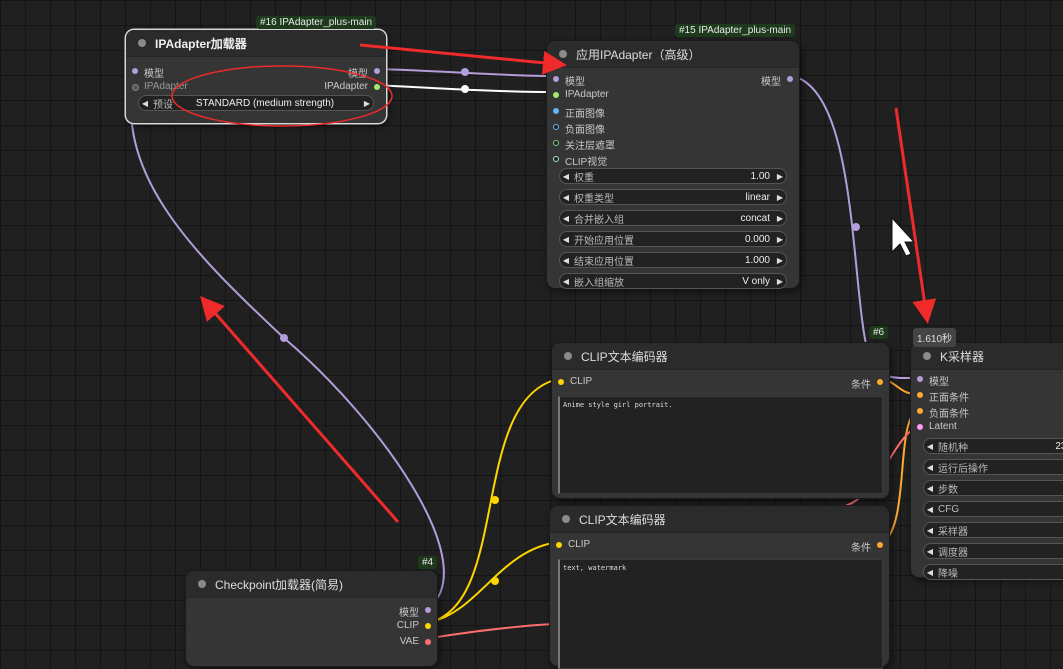 The width and height of the screenshot is (1063, 669). What do you see at coordinates (409, 613) in the screenshot?
I see `checkpoint-output-label: 模型` at bounding box center [409, 613].